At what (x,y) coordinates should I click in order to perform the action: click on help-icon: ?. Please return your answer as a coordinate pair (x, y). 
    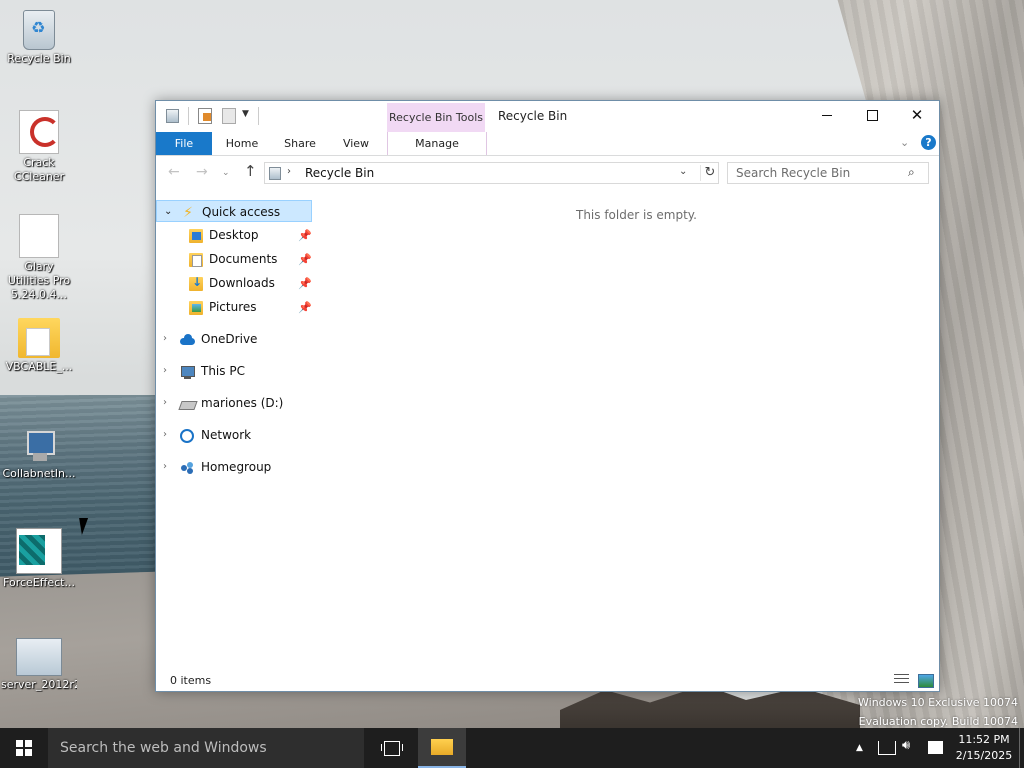
    Looking at the image, I should click on (928, 142).